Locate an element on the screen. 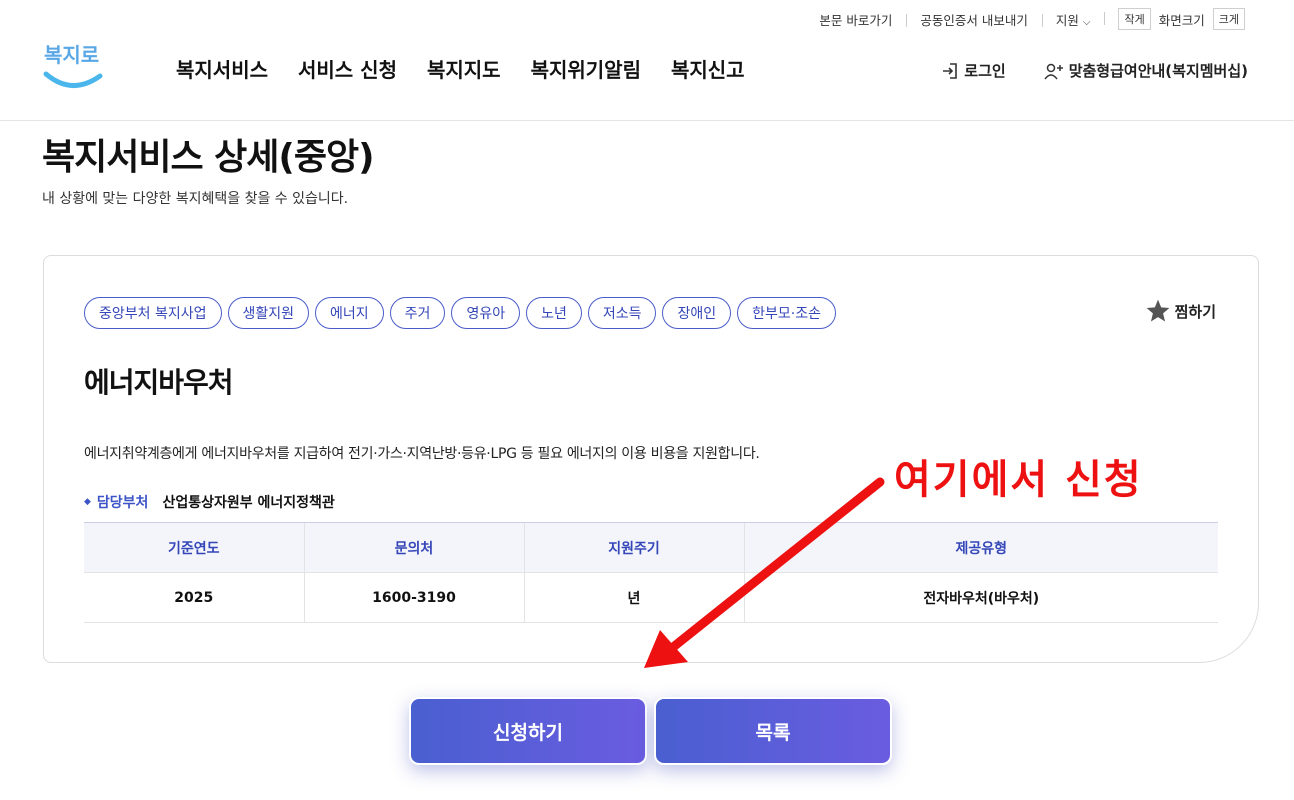 The width and height of the screenshot is (1294, 800). column-header: 기준연도 is located at coordinates (194, 547).